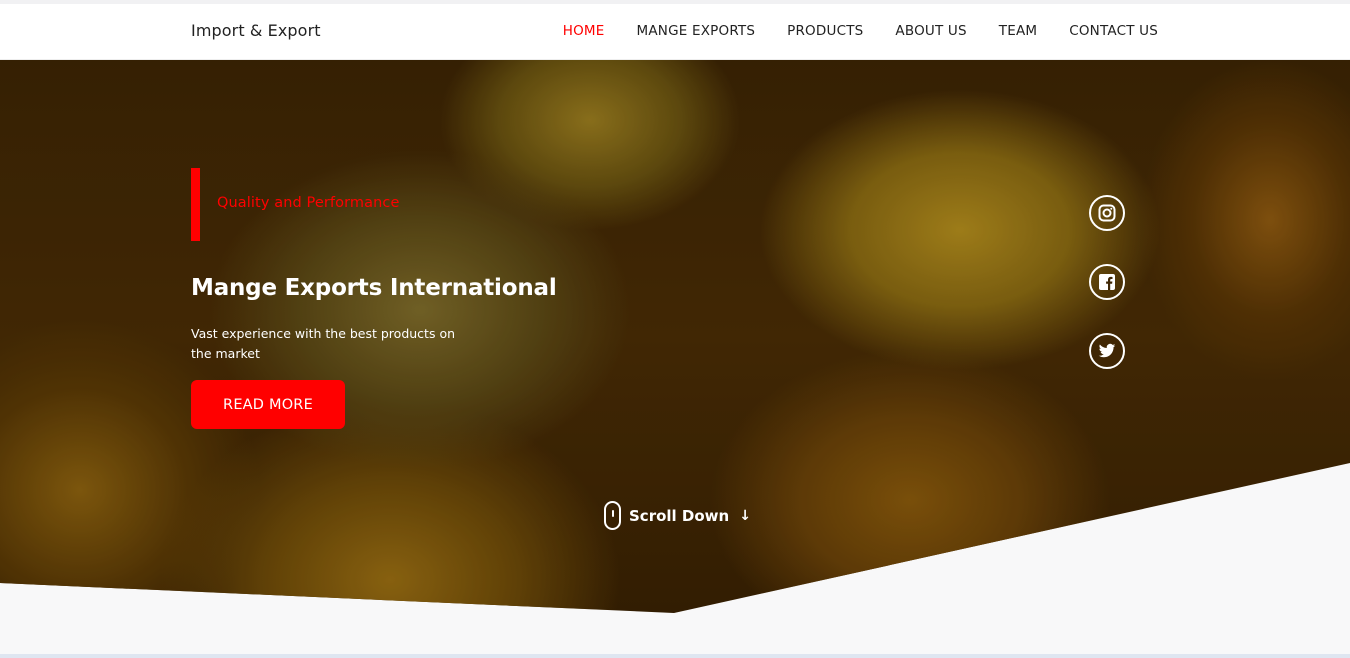  I want to click on bottom-border, so click(675, 656).